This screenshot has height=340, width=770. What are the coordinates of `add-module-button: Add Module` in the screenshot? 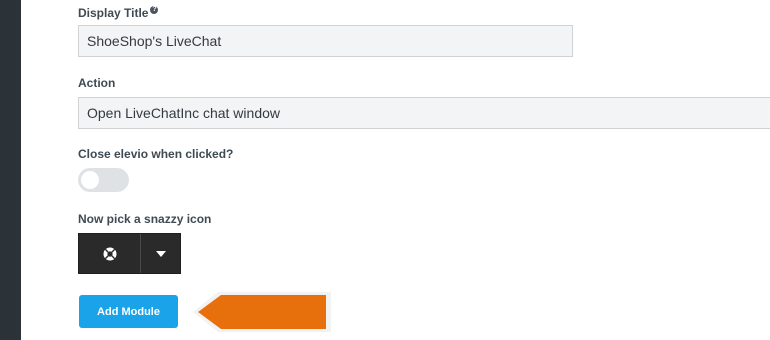 It's located at (128, 311).